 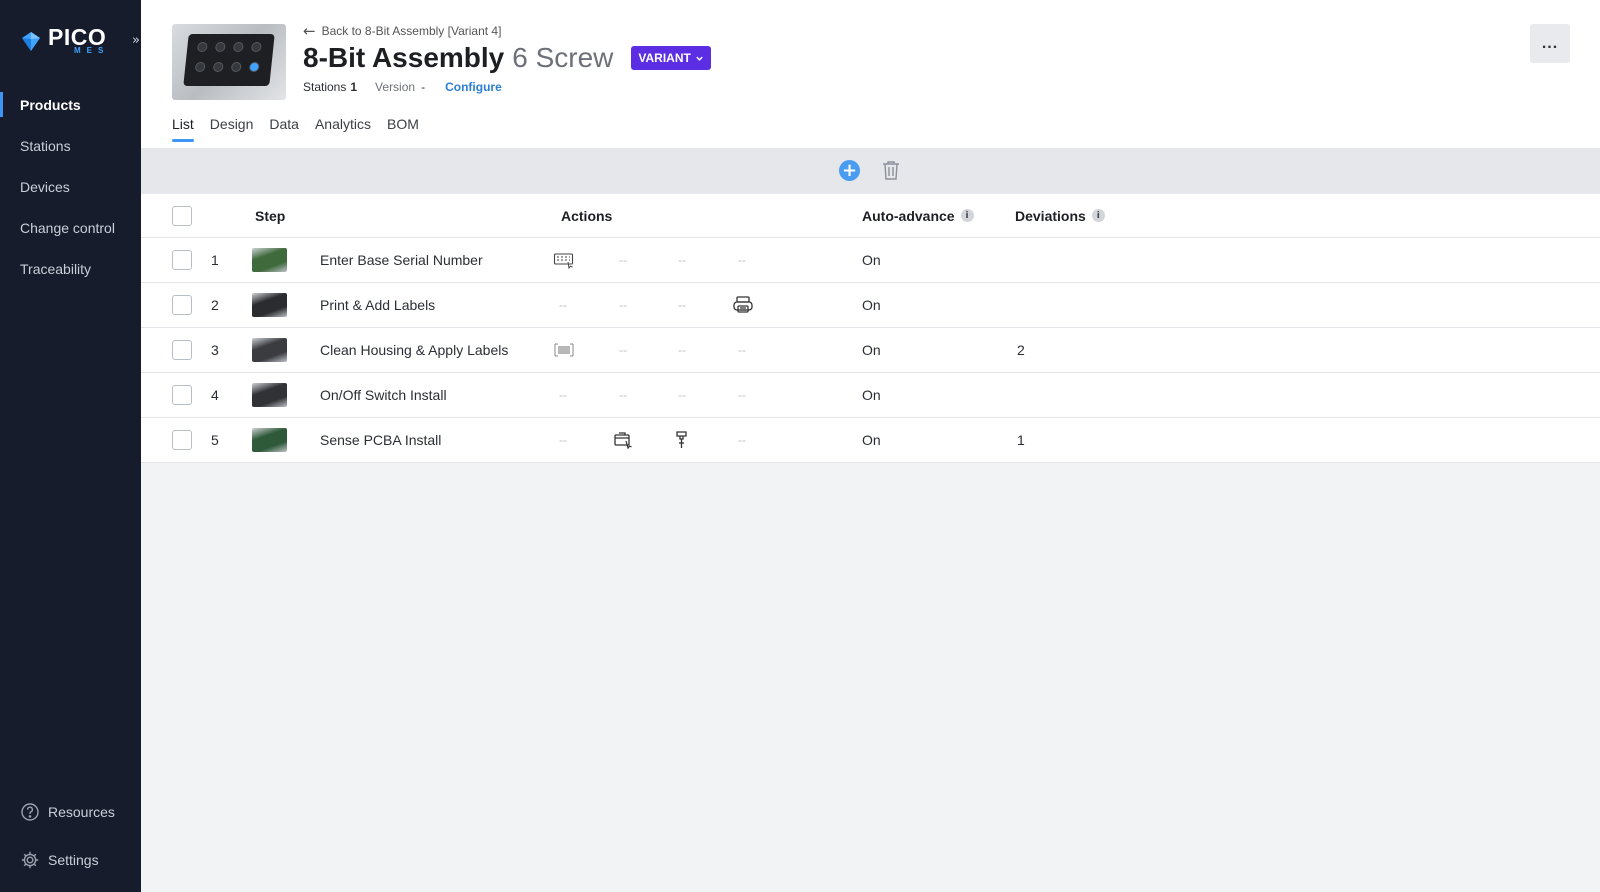 I want to click on tab-analytics: Analytics, so click(x=343, y=129).